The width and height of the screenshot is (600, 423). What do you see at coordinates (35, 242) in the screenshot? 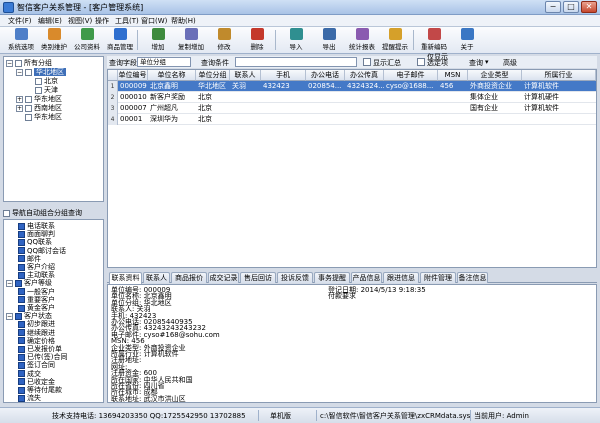
I see `nav-item: QQ联系` at bounding box center [35, 242].